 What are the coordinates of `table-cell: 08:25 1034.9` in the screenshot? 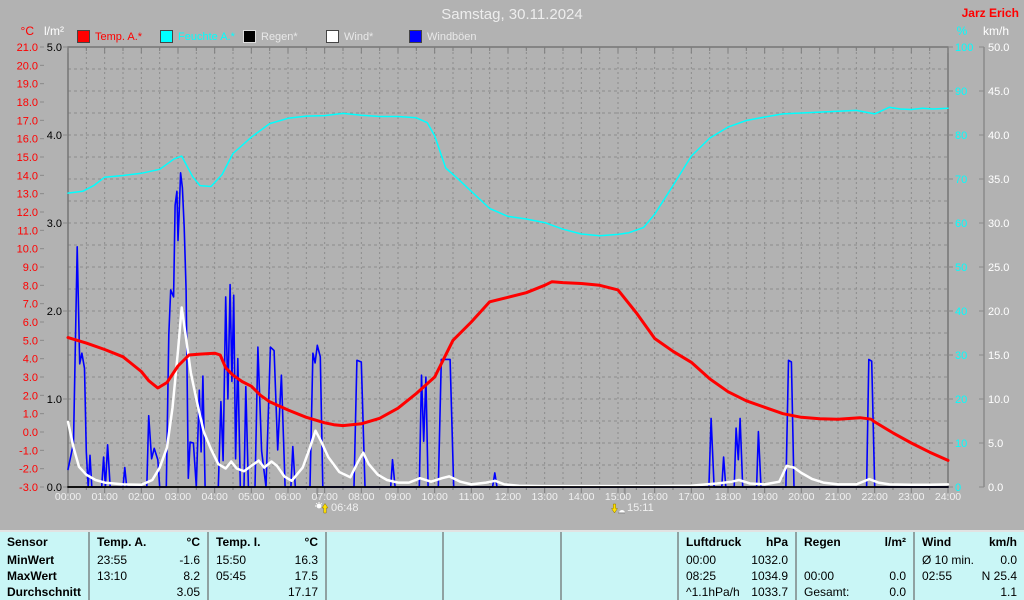 It's located at (736, 576).